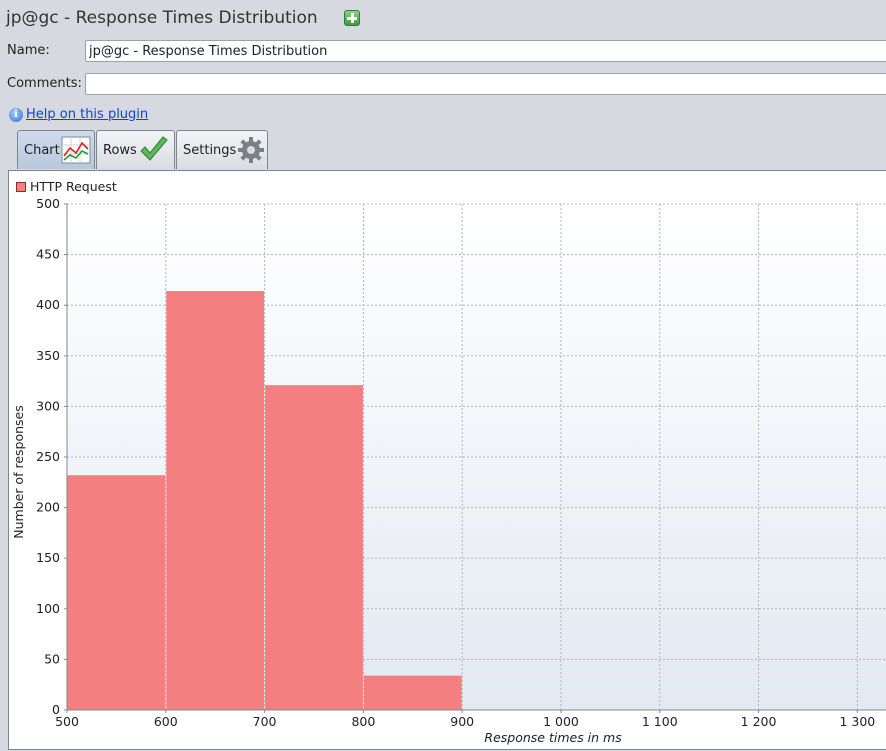 The height and width of the screenshot is (751, 886). What do you see at coordinates (48, 355) in the screenshot?
I see `y-tick-label: 350` at bounding box center [48, 355].